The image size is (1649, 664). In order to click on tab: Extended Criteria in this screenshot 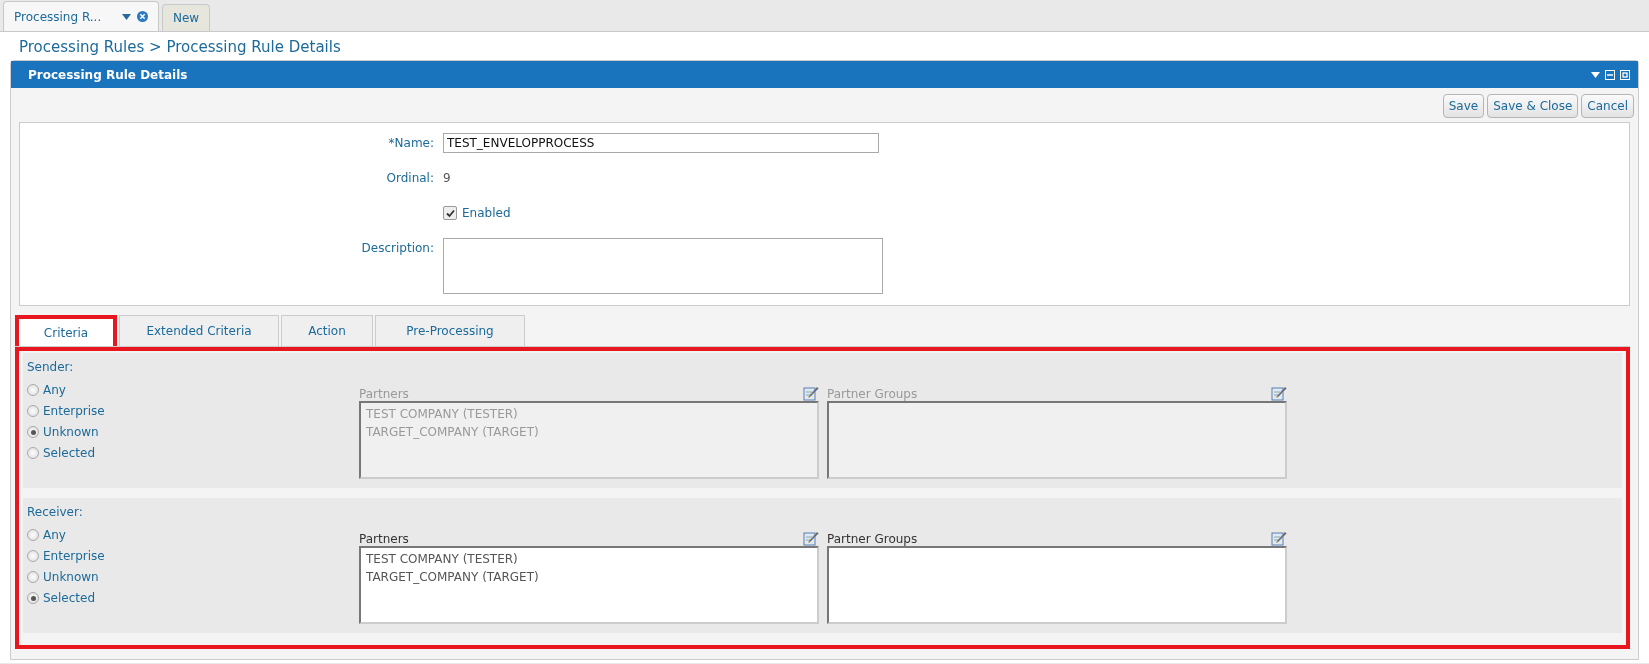, I will do `click(199, 330)`.